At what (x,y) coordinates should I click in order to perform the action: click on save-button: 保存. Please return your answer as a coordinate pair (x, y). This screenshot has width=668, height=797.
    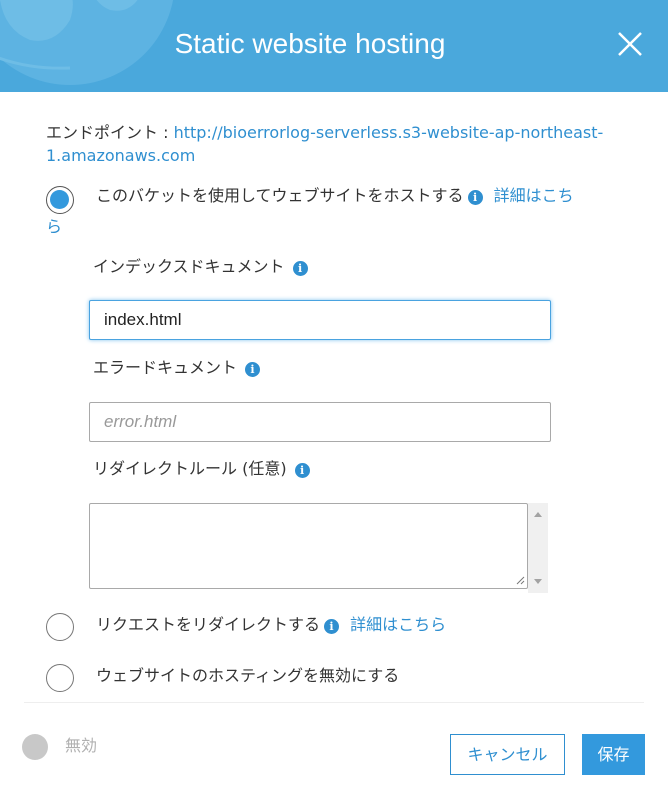
    Looking at the image, I should click on (613, 754).